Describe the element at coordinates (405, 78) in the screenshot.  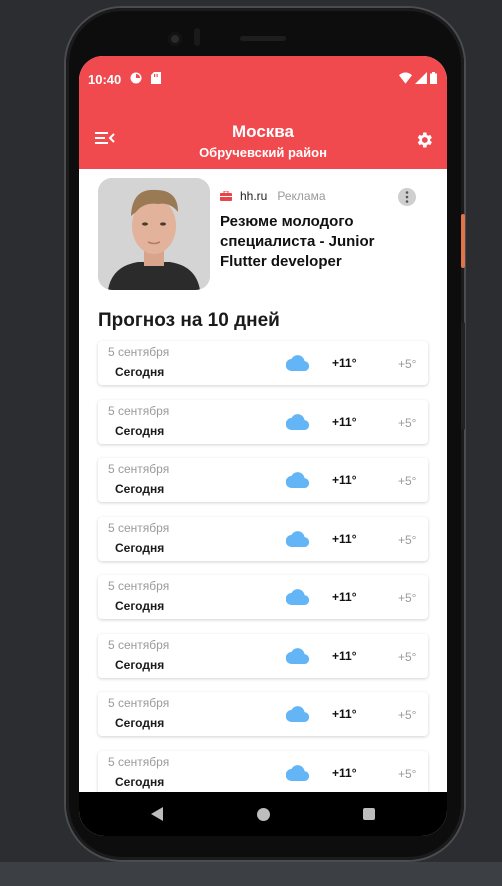
I see `wifi-icon` at that location.